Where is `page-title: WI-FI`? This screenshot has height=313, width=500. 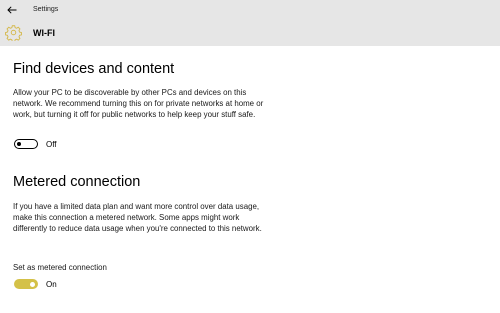
page-title: WI-FI is located at coordinates (44, 33).